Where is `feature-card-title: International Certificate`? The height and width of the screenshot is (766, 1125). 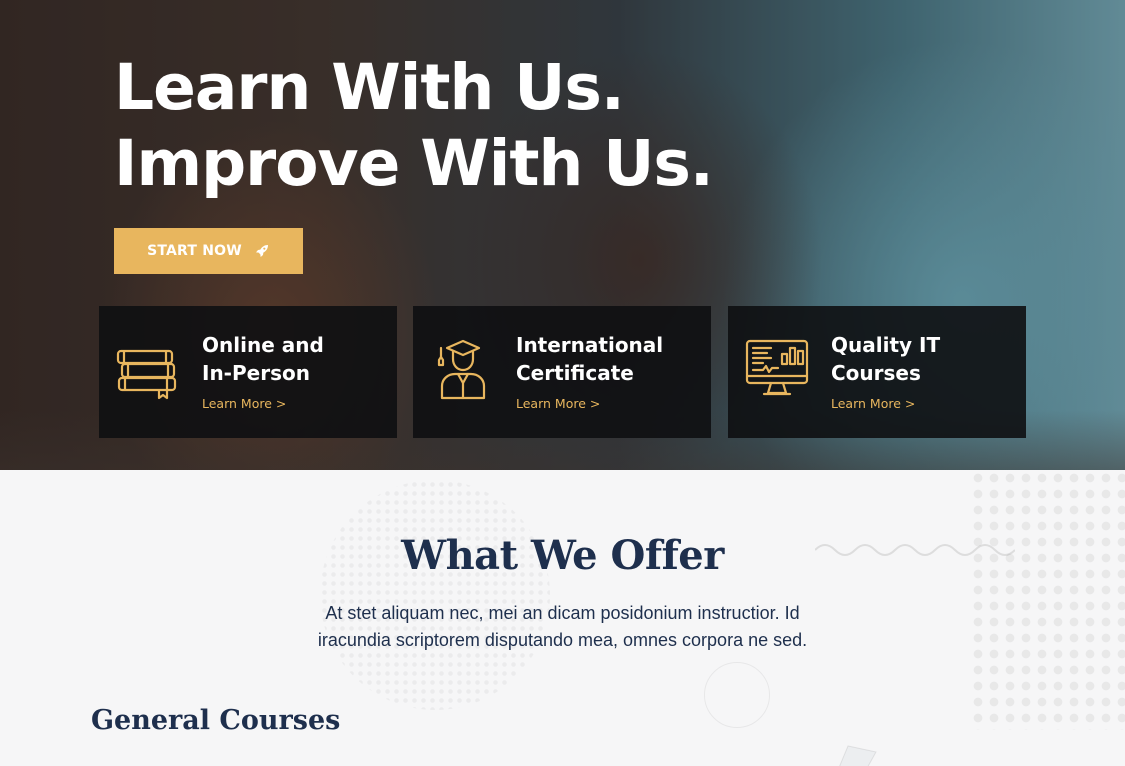 feature-card-title: International Certificate is located at coordinates (608, 359).